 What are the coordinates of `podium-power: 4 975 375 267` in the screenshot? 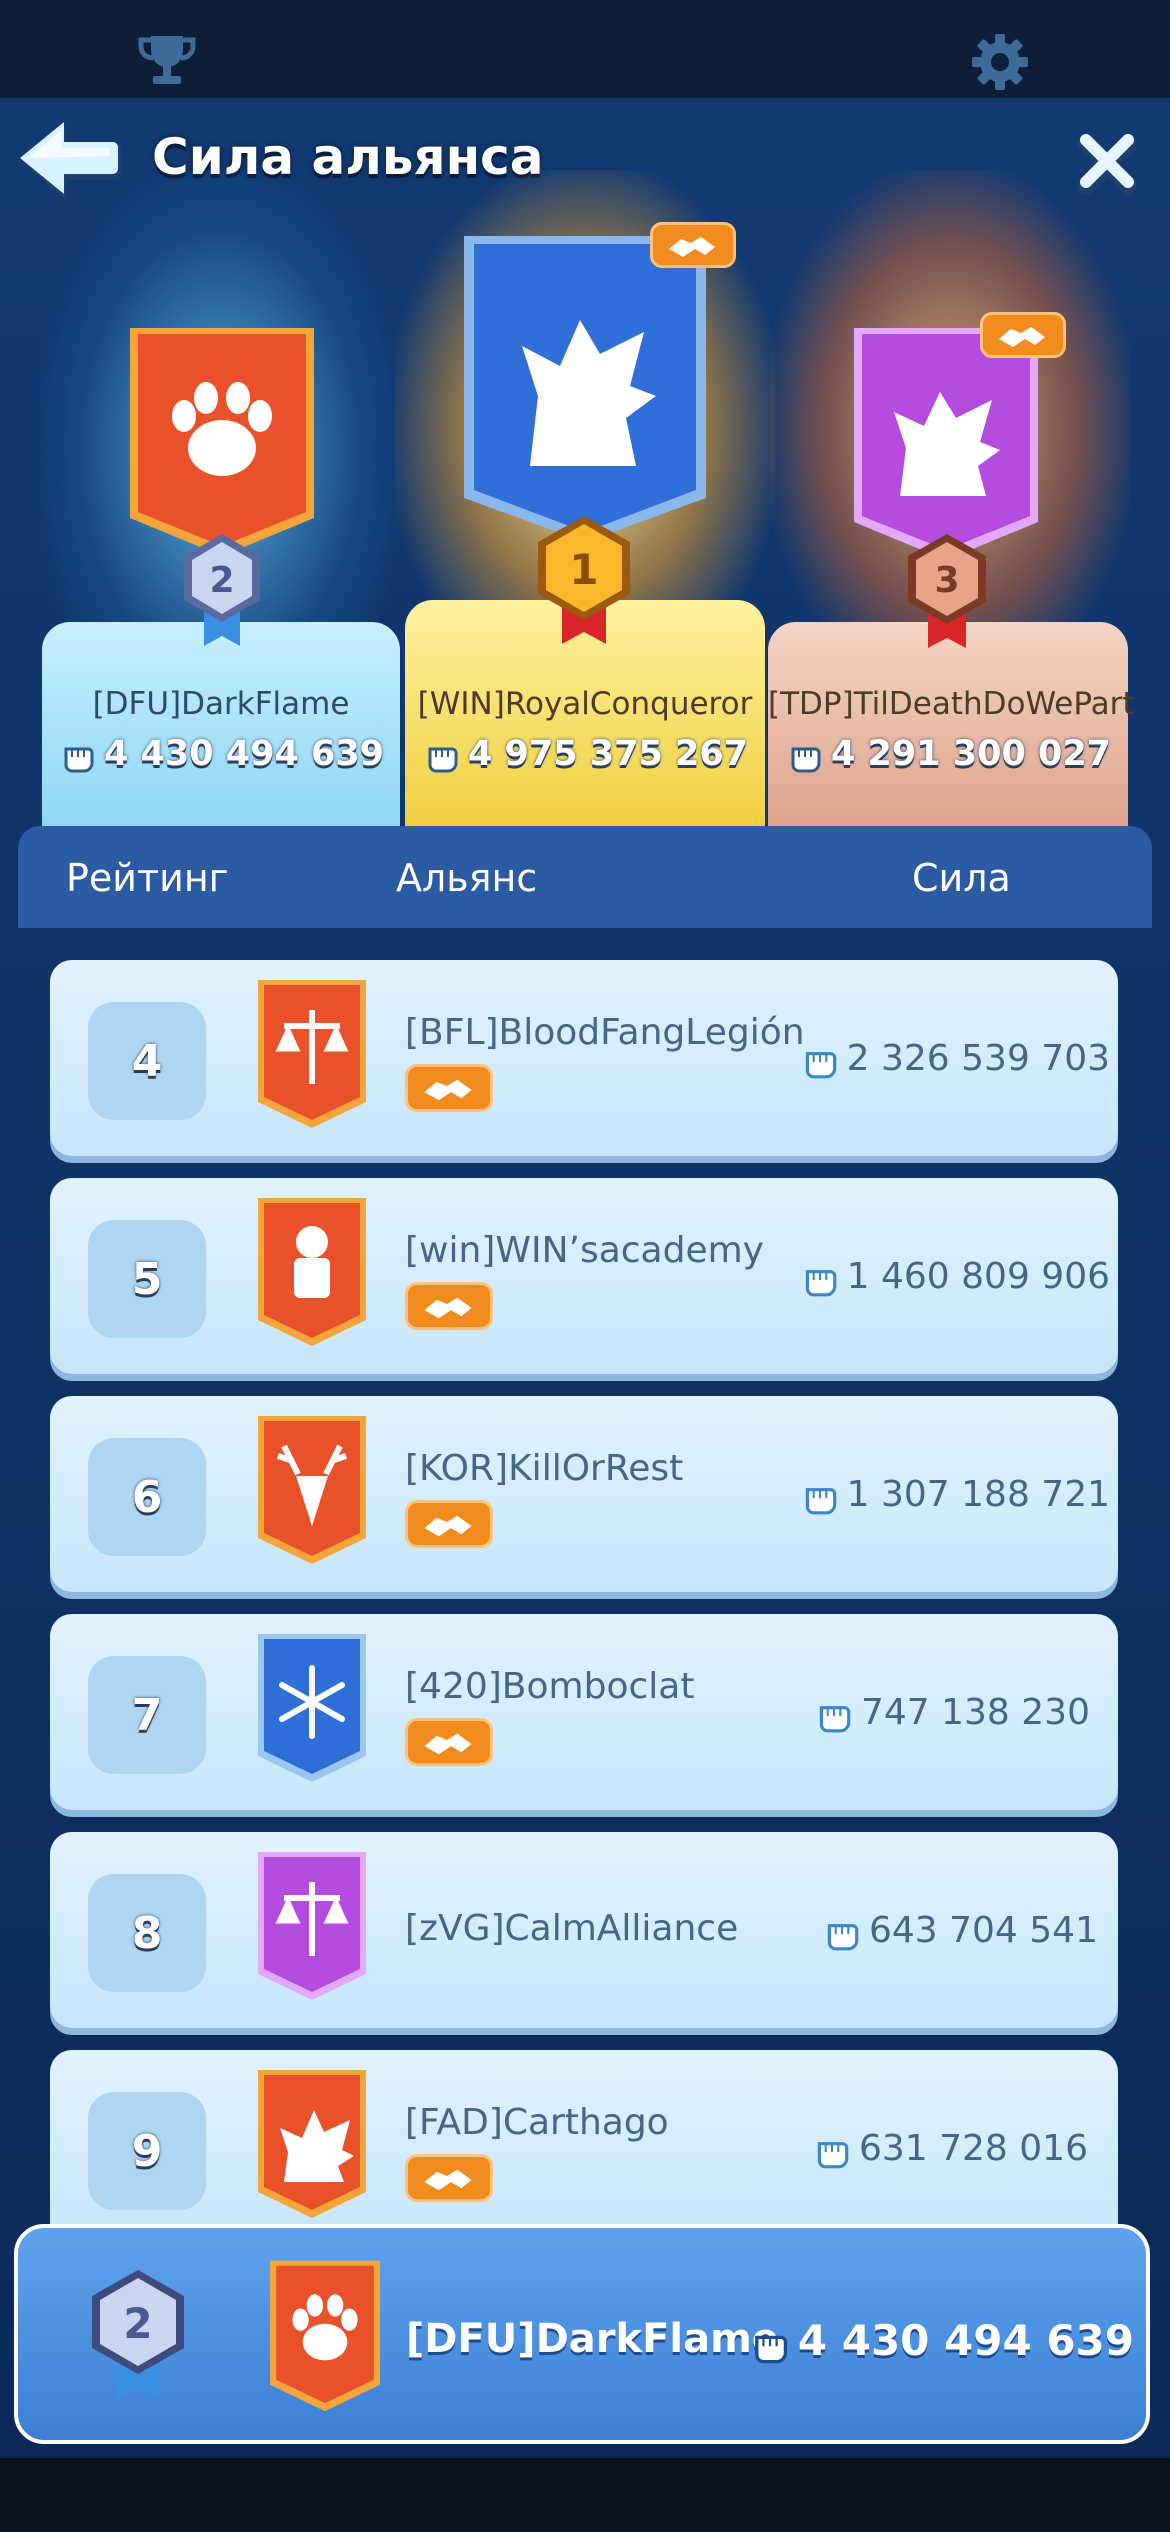 It's located at (585, 754).